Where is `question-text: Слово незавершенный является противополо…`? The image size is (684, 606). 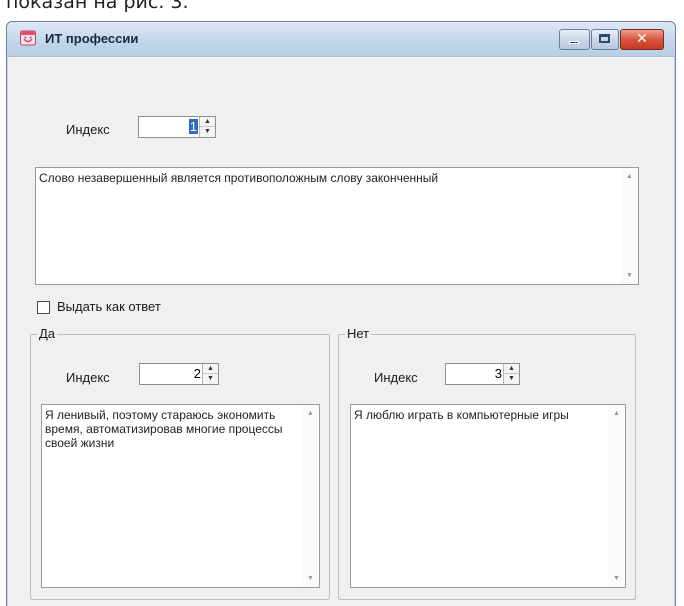 question-text: Слово незавершенный является противополо… is located at coordinates (328, 178).